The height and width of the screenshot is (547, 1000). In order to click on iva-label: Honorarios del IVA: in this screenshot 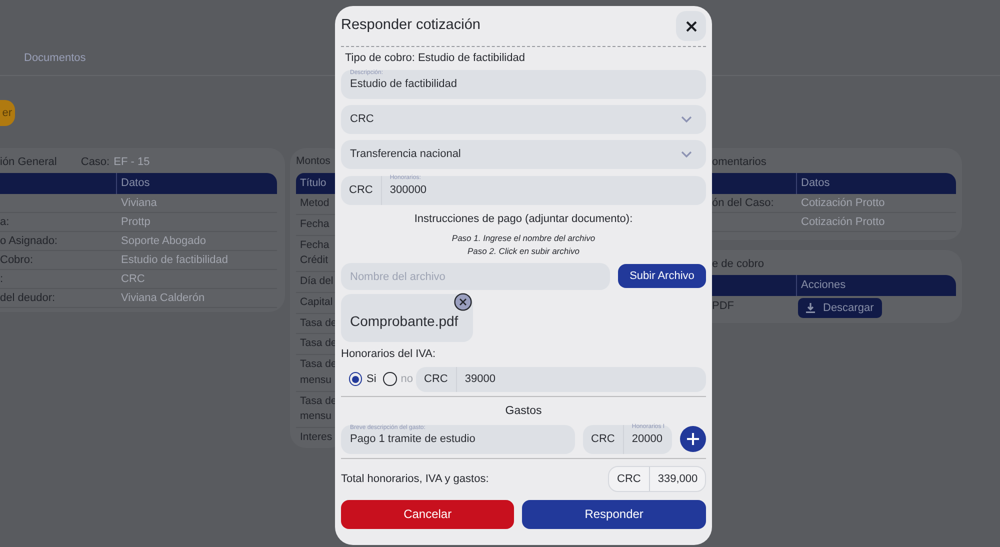, I will do `click(389, 354)`.